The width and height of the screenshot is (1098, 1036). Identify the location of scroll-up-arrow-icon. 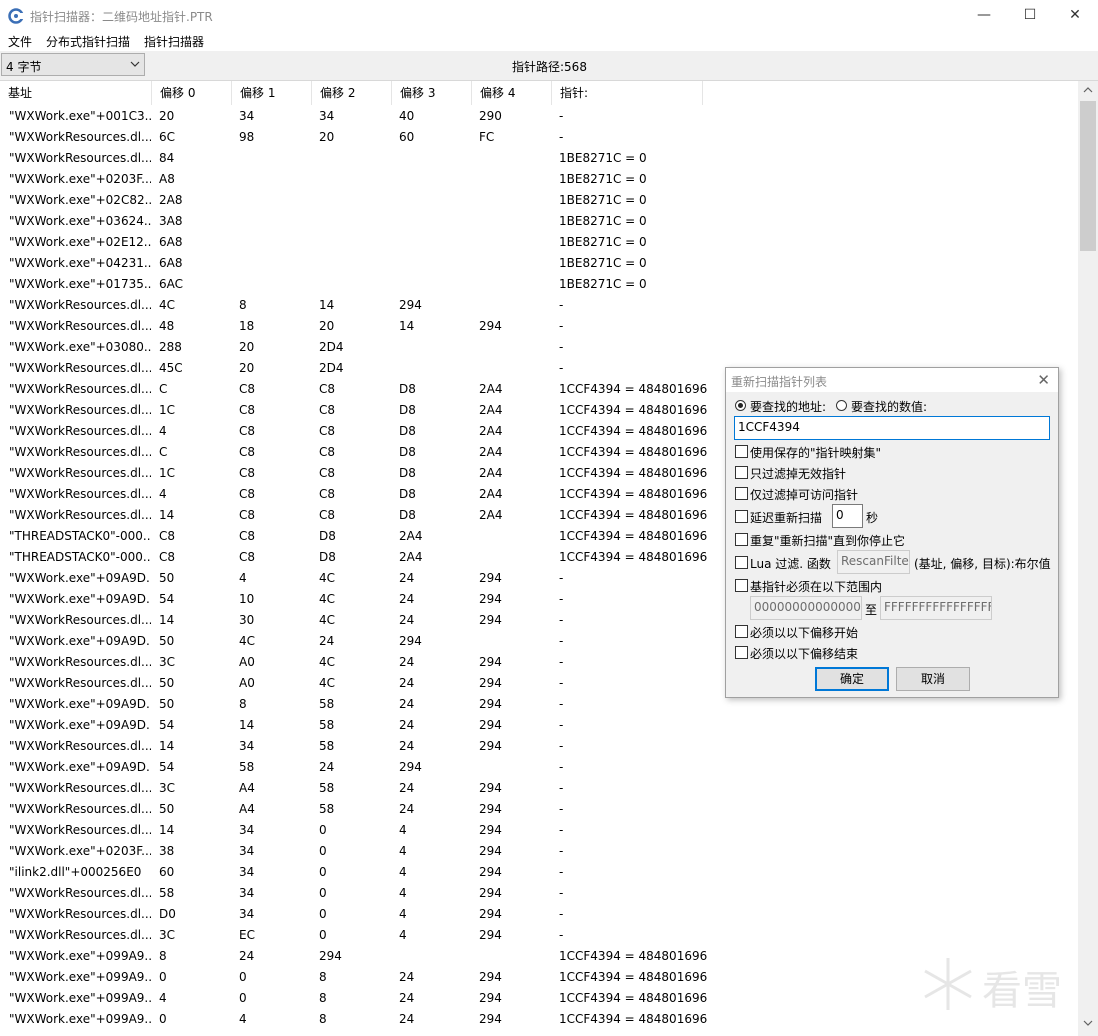
(1088, 90).